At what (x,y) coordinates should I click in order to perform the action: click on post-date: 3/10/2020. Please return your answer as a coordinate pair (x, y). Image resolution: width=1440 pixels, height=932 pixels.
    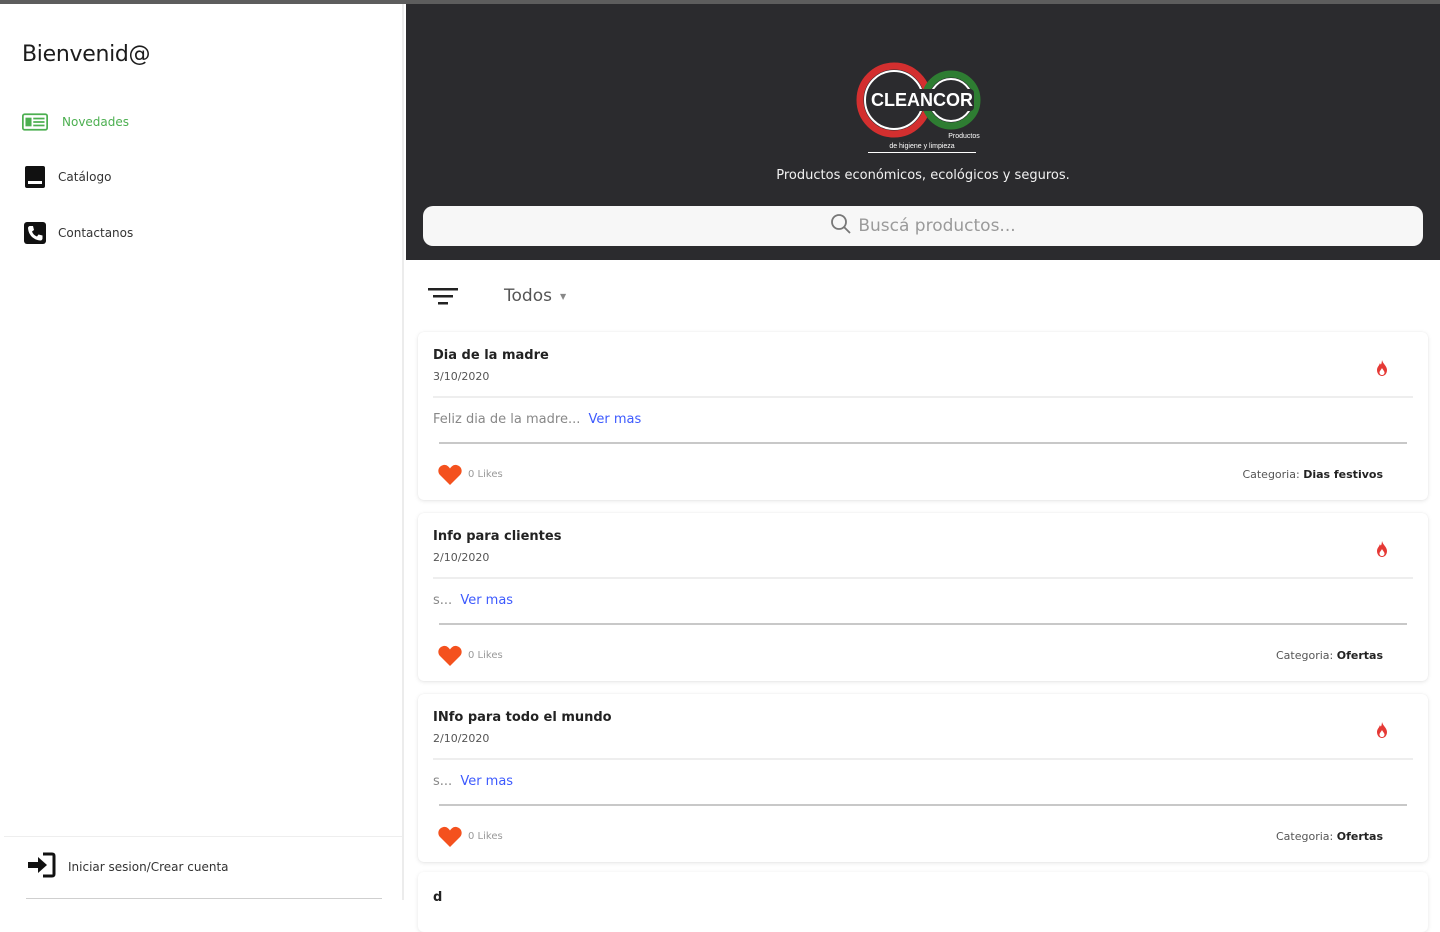
    Looking at the image, I should click on (461, 376).